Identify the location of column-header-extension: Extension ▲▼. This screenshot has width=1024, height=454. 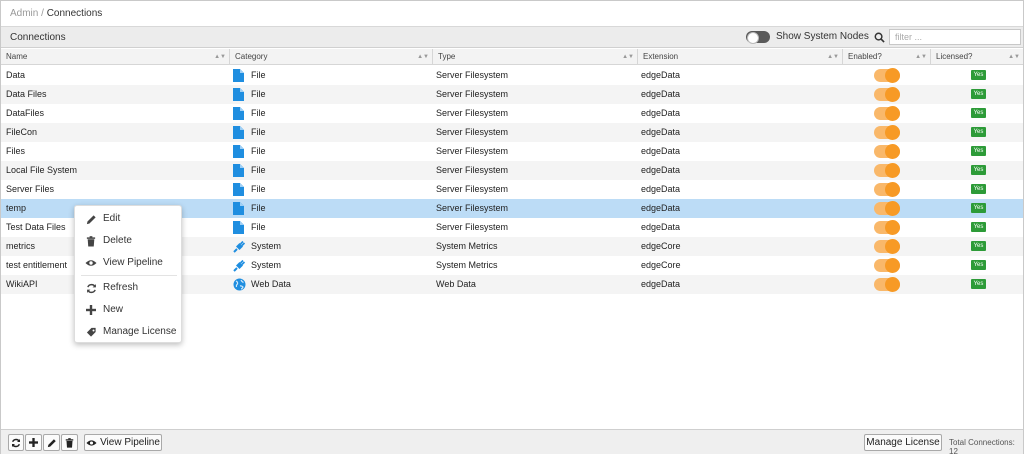
(740, 57).